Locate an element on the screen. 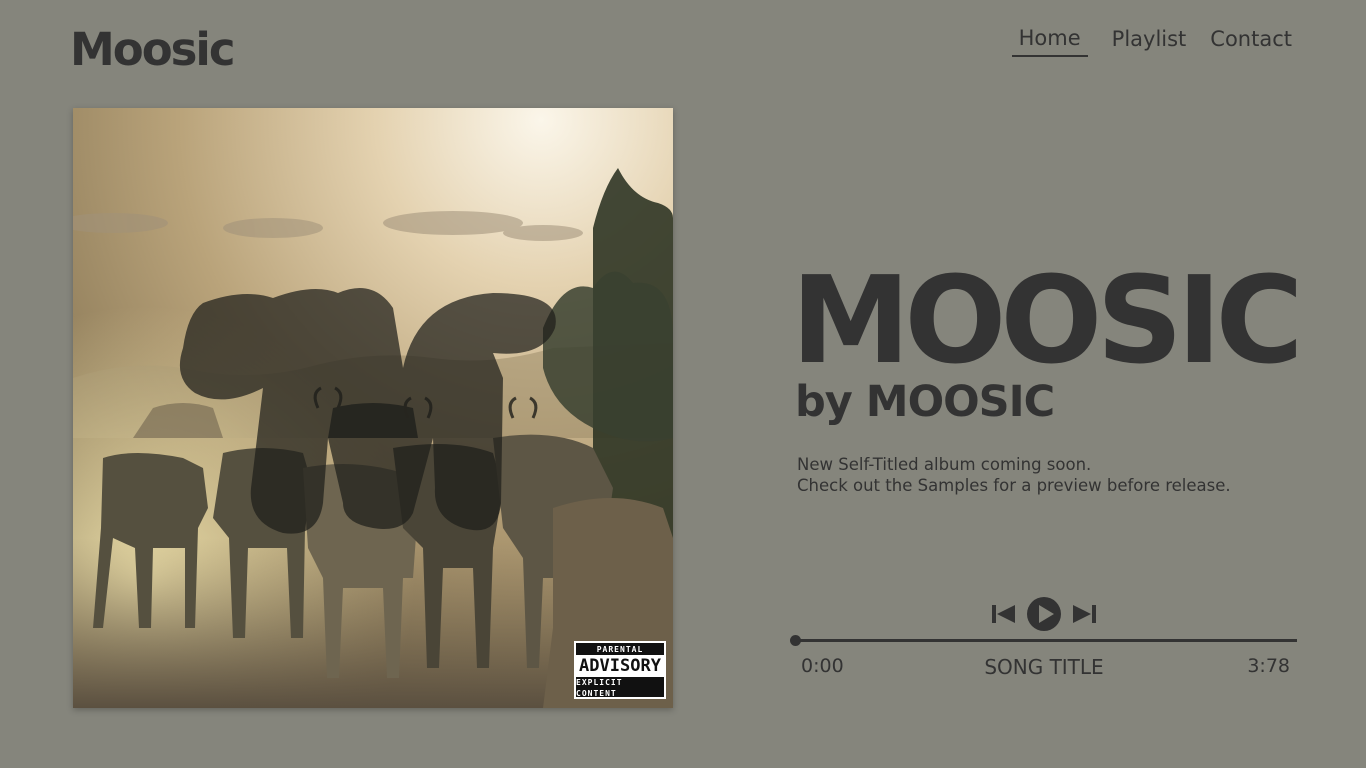  main-nav: Home Playlist Contact is located at coordinates (1151, 40).